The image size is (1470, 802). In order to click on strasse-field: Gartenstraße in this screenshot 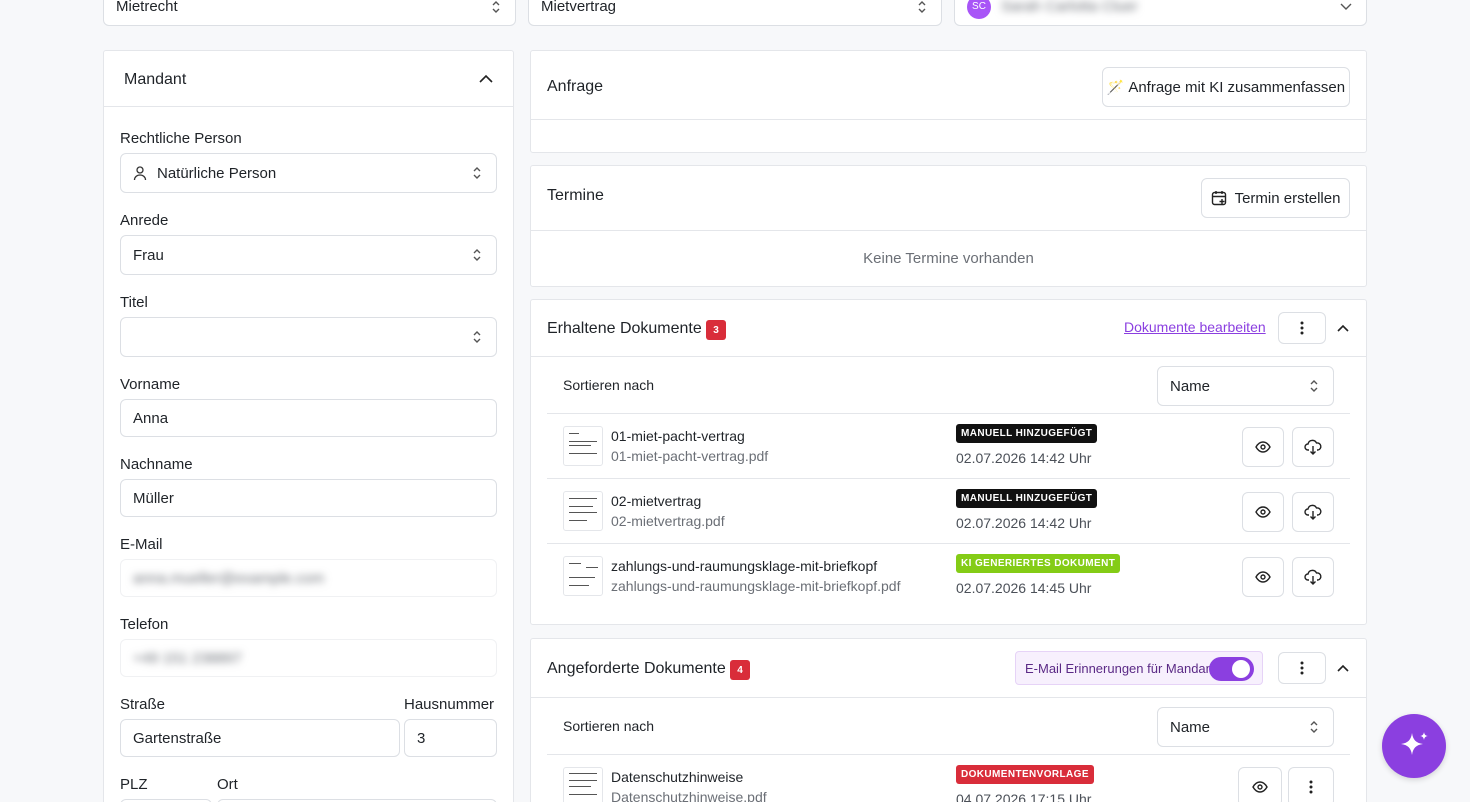, I will do `click(260, 738)`.